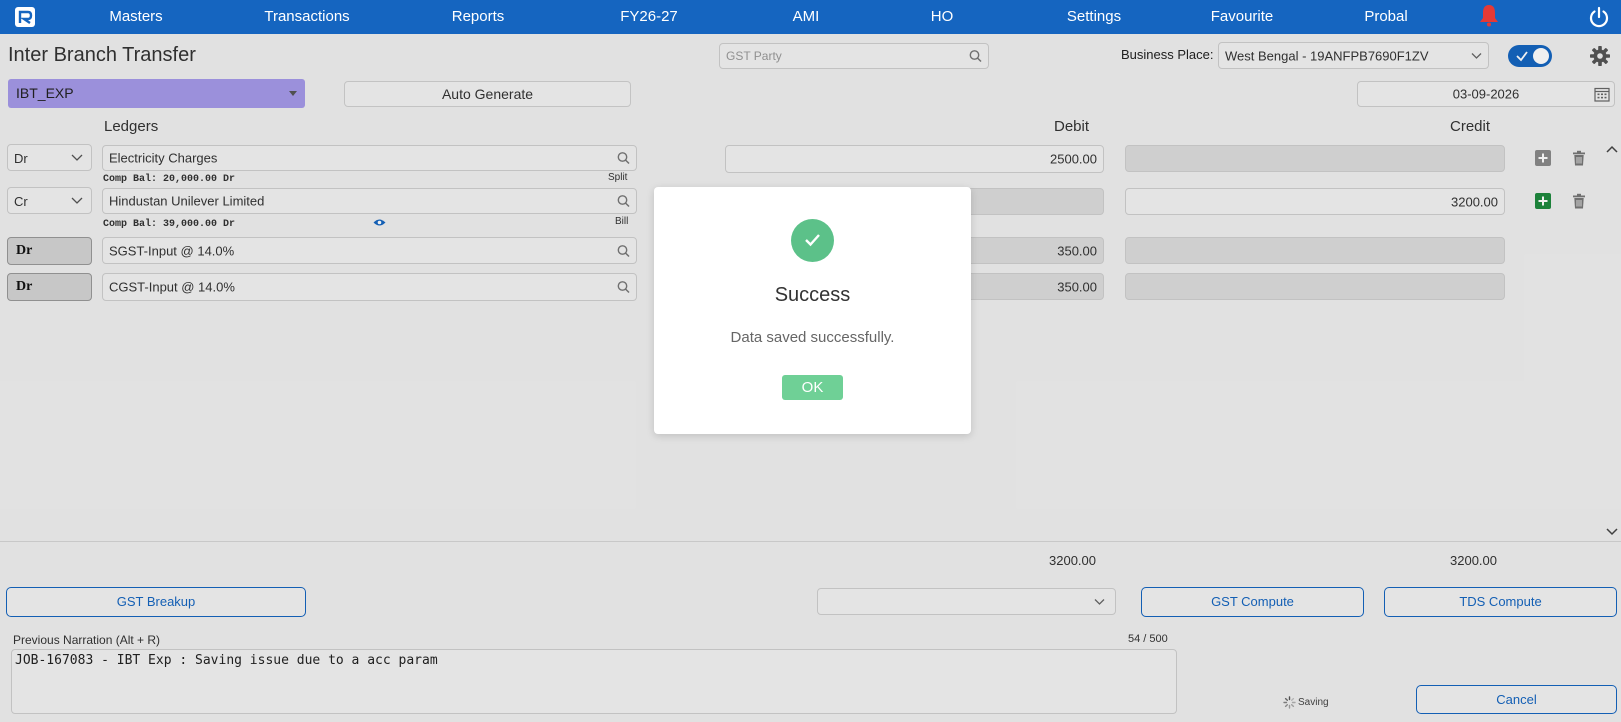  What do you see at coordinates (812, 240) in the screenshot?
I see `success-check-icon` at bounding box center [812, 240].